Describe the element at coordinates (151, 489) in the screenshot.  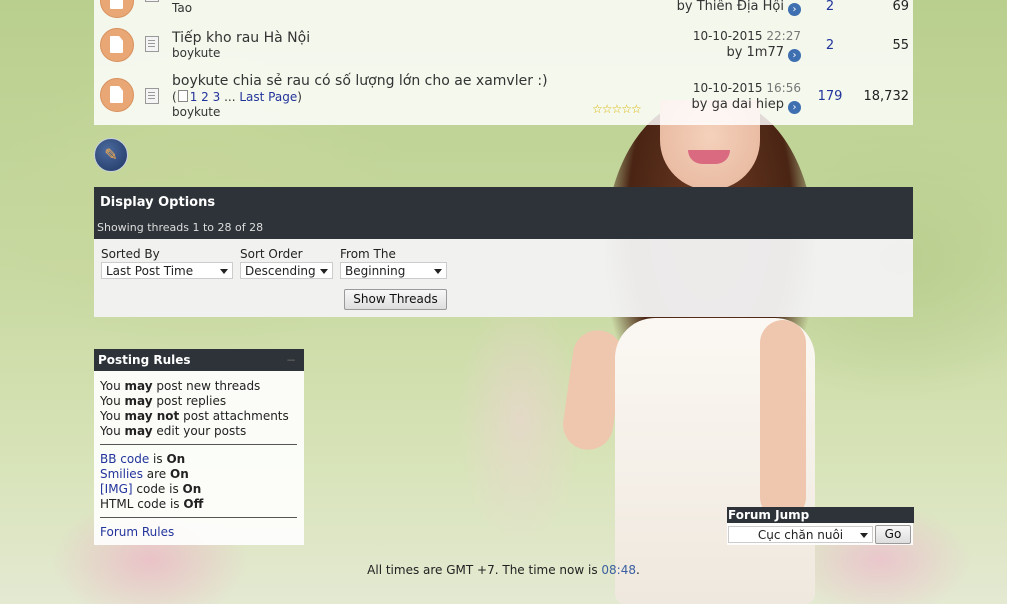
I see `code-line: [IMG] code is On` at that location.